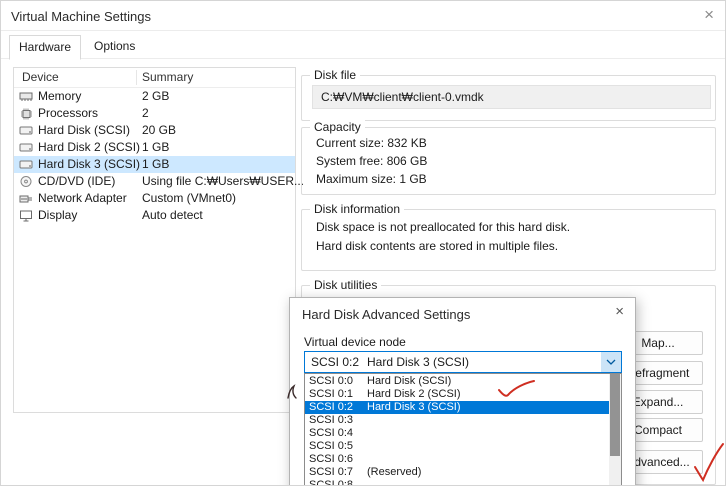 This screenshot has height=486, width=726. I want to click on option-scsi-0-7: SCSI 0:7 (Reserved), so click(457, 472).